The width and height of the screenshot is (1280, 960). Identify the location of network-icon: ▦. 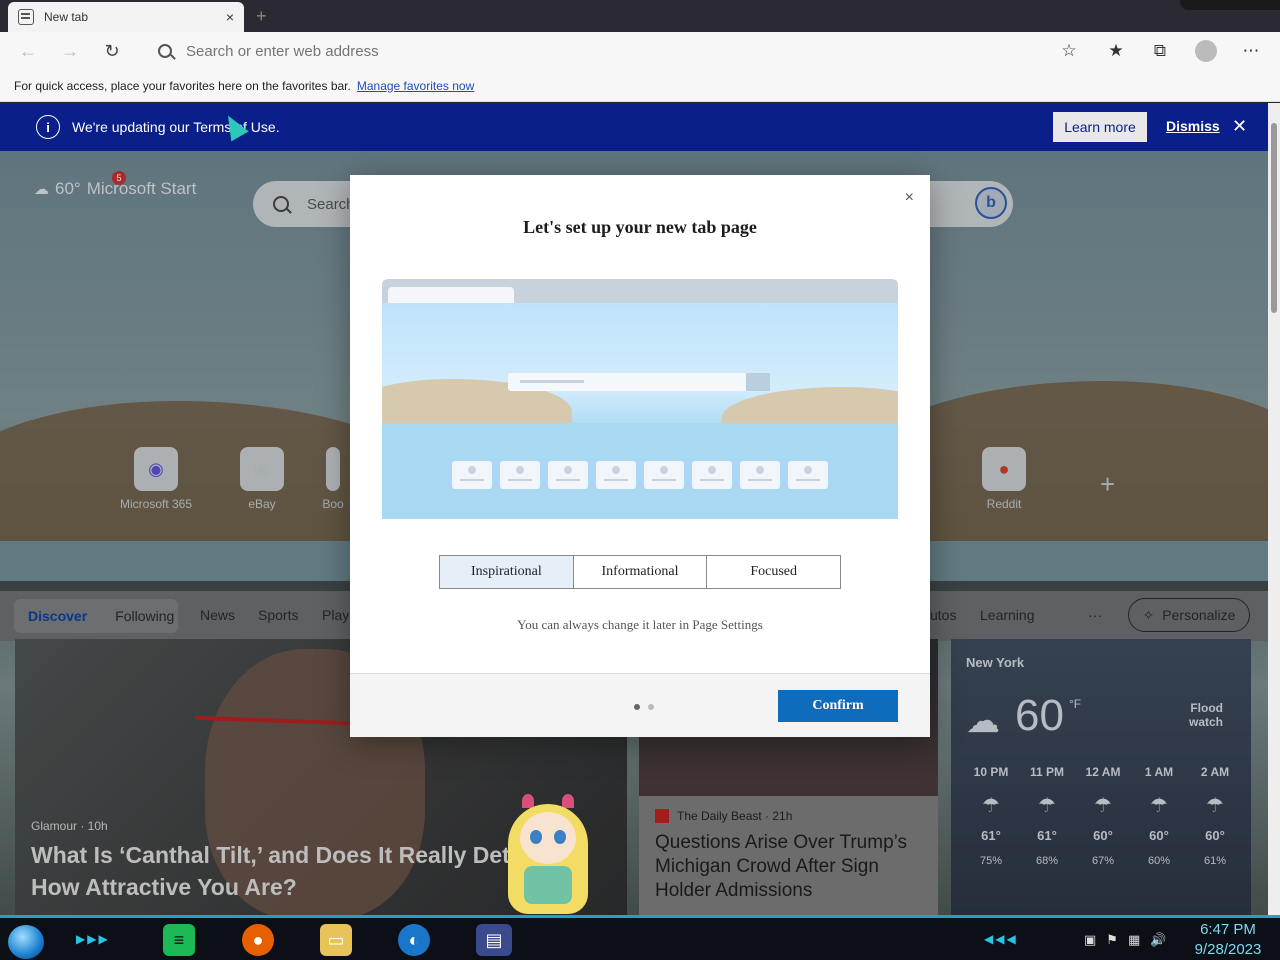
(1134, 940).